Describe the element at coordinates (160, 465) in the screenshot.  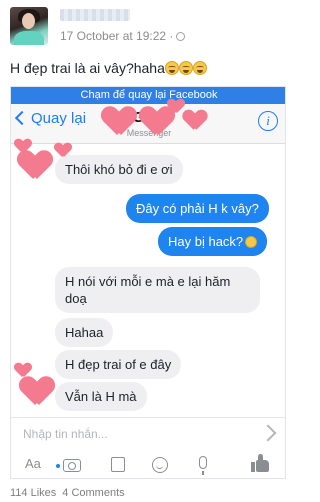
I see `sticker-icon` at that location.